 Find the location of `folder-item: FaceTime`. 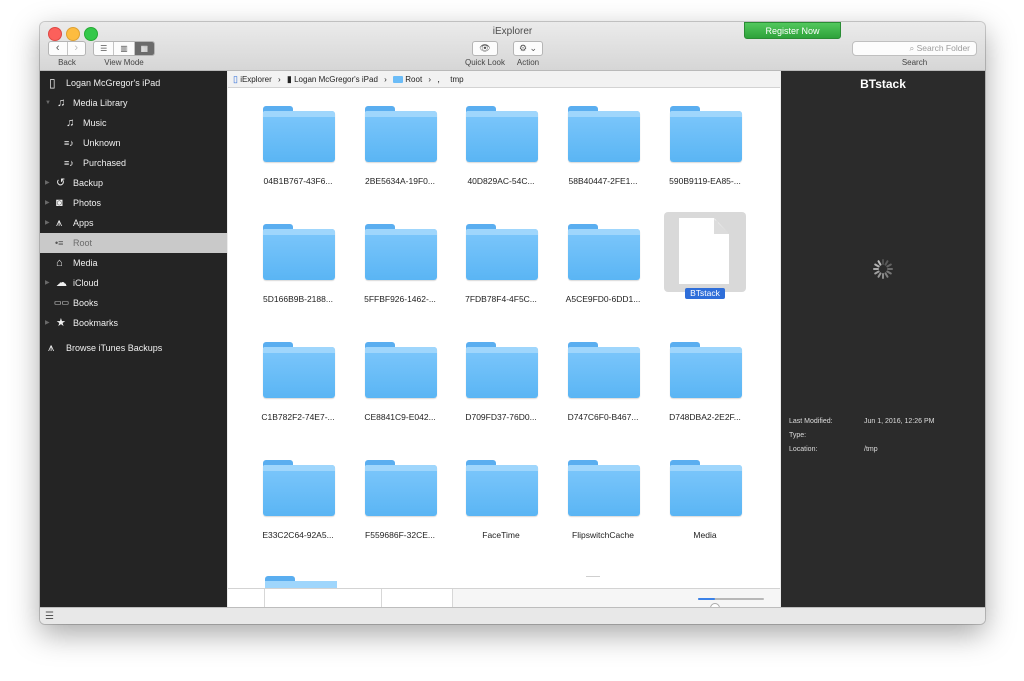

folder-item: FaceTime is located at coordinates (501, 497).